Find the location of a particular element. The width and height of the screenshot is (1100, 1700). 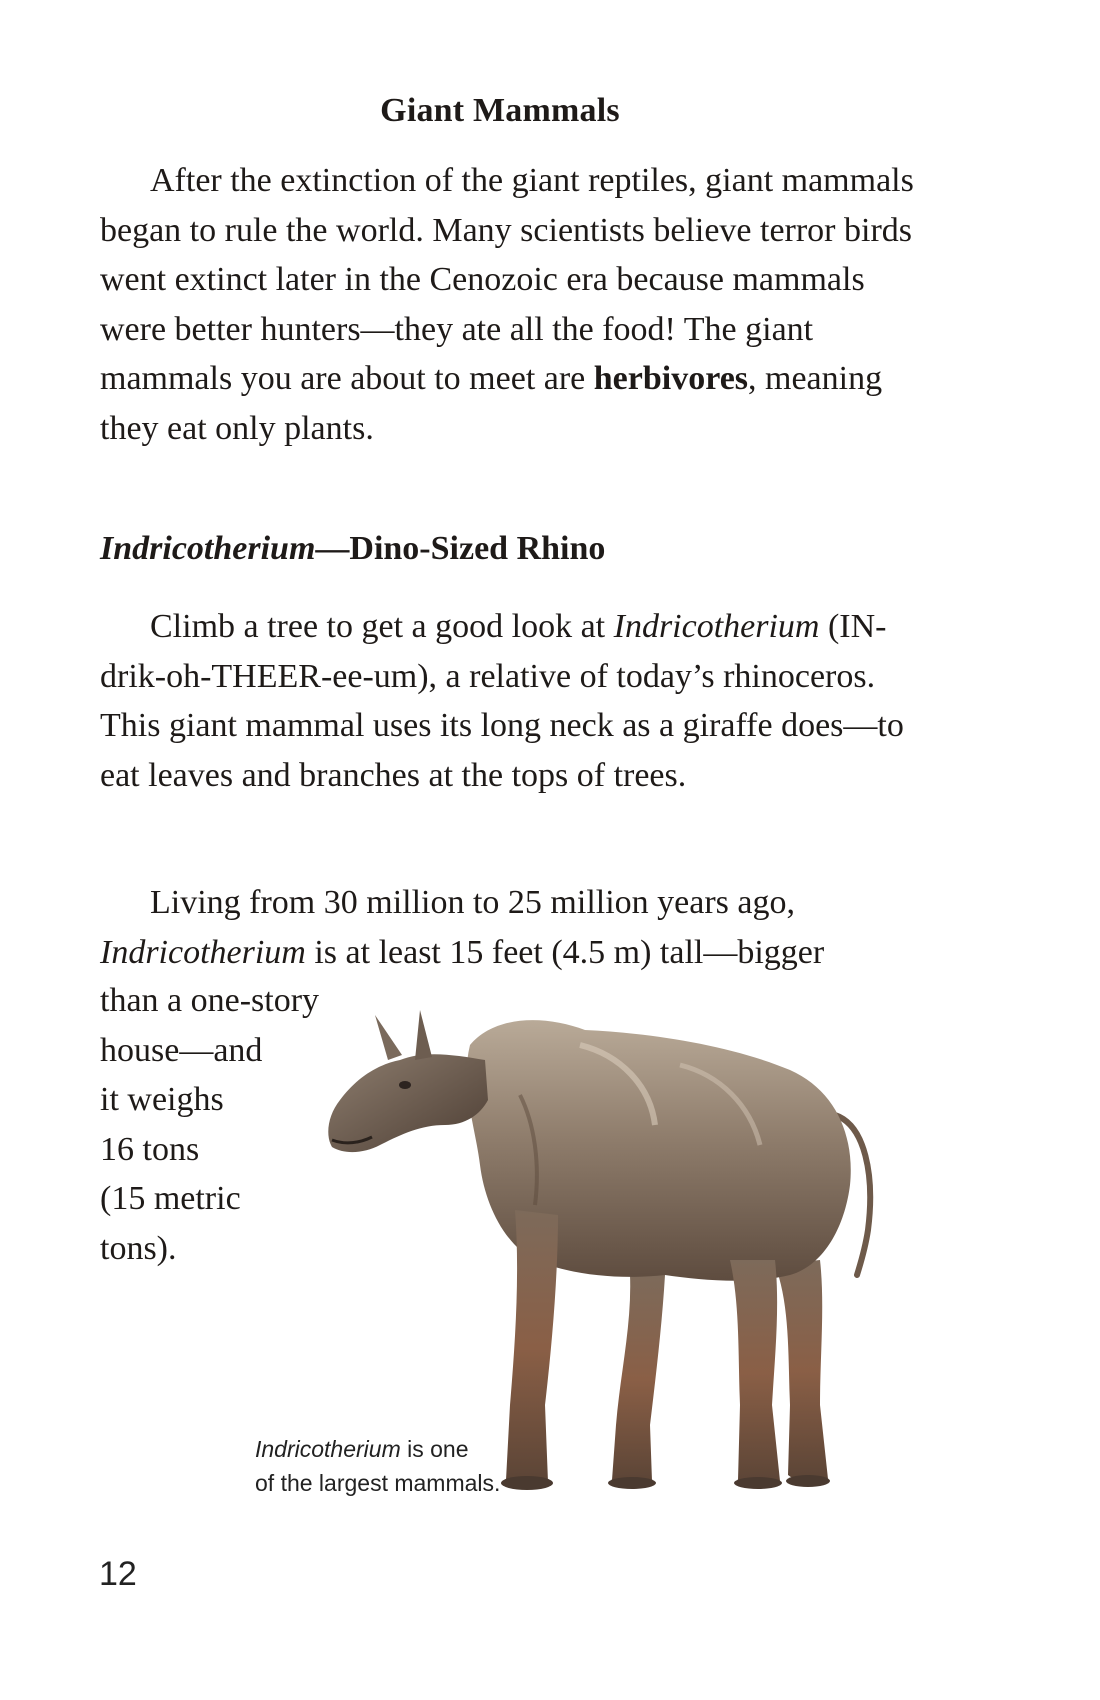

para2-line-2: is at least 15 feet (4.5 m) tall—bigger is located at coordinates (565, 952).